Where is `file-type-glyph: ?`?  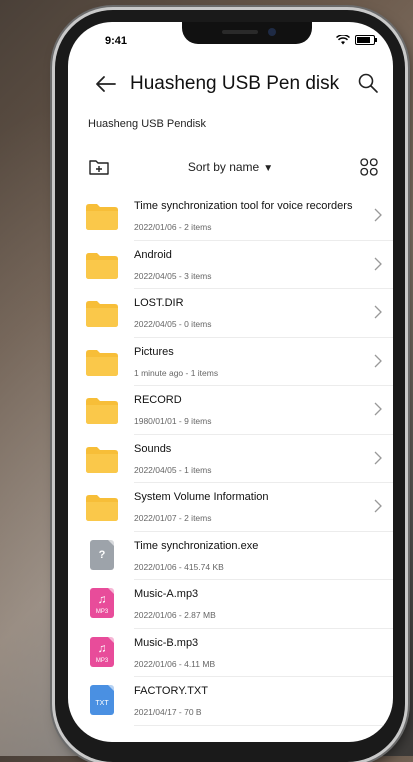
file-type-glyph: ? is located at coordinates (102, 554).